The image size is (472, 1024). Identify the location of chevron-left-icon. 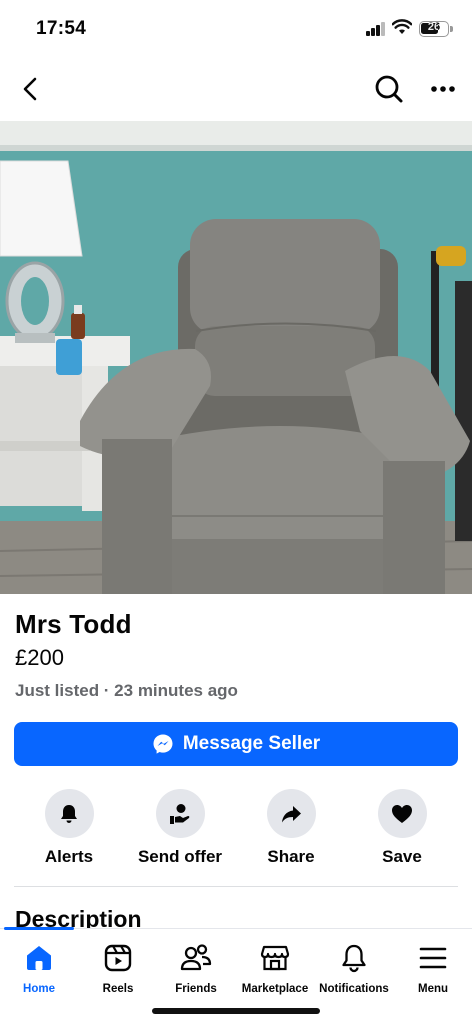
(30, 89).